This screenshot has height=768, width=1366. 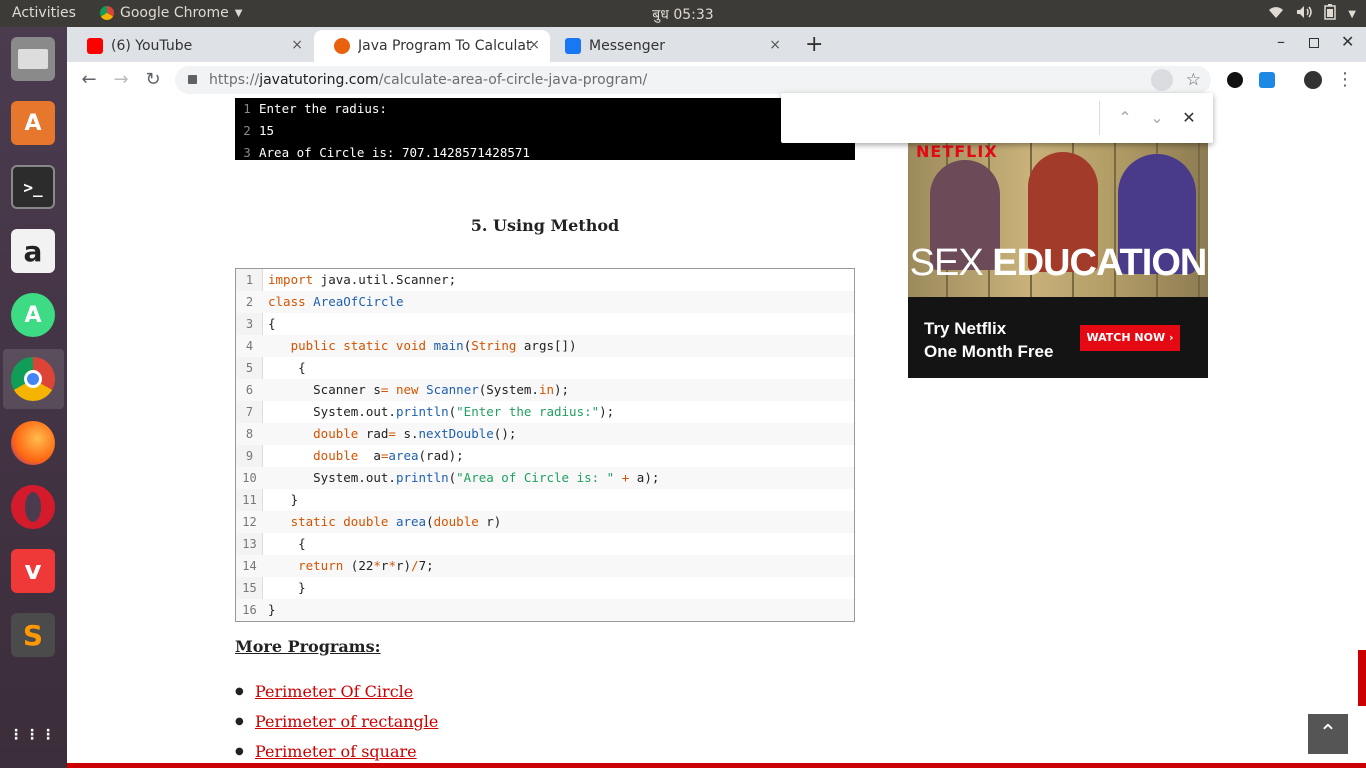 What do you see at coordinates (1162, 80) in the screenshot?
I see `zoom-icon` at bounding box center [1162, 80].